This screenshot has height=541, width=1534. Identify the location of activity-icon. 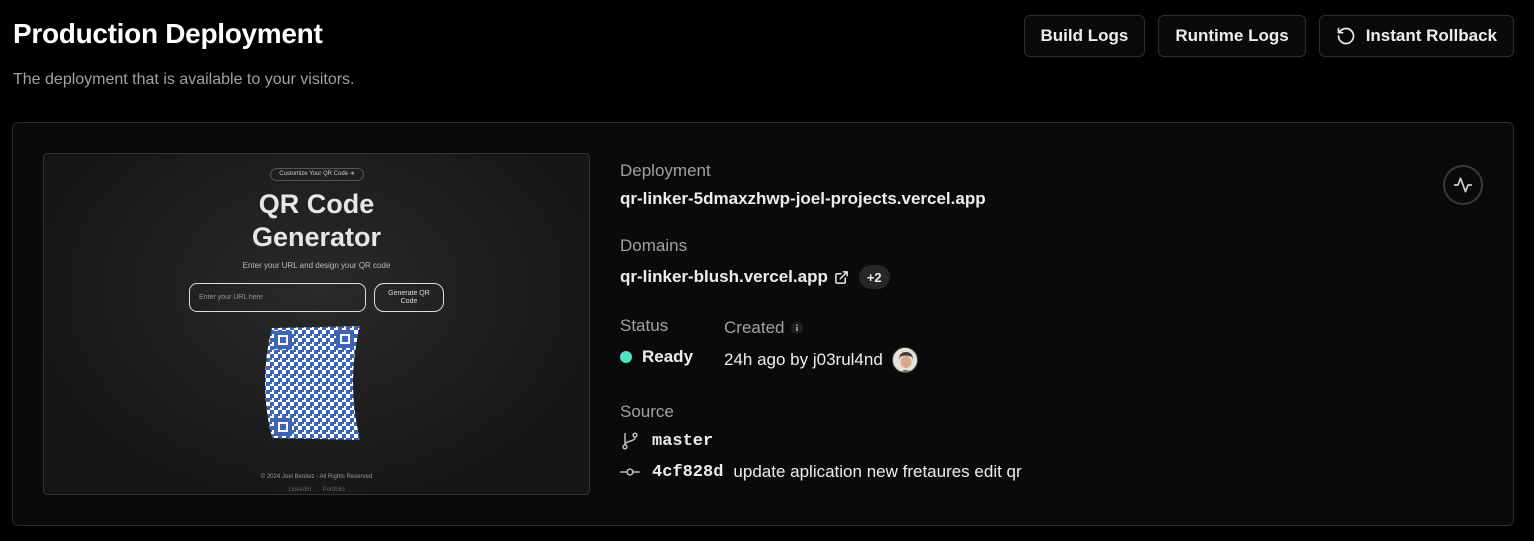
(1463, 185).